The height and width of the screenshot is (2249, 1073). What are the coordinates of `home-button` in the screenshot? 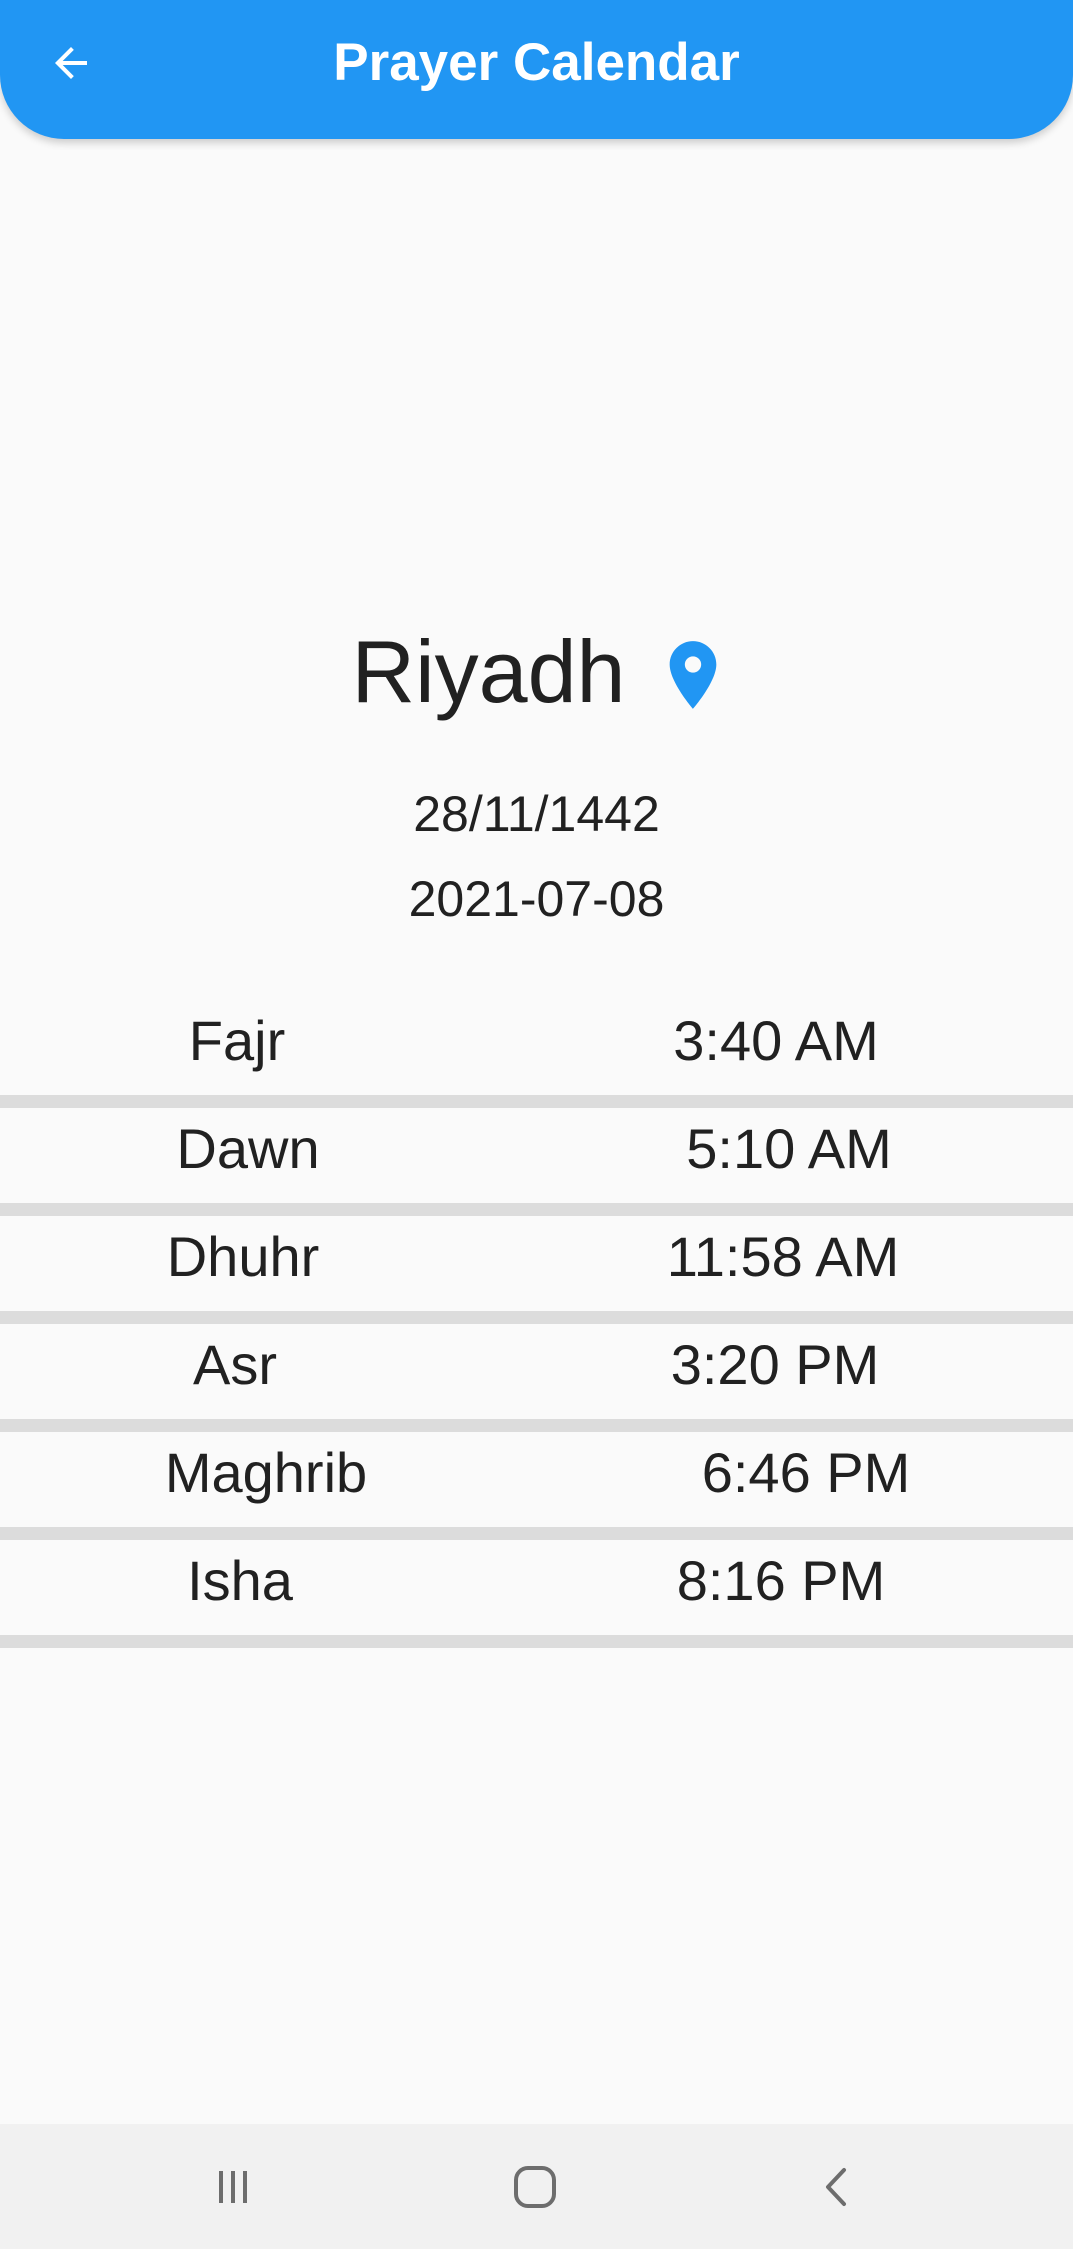 It's located at (535, 2187).